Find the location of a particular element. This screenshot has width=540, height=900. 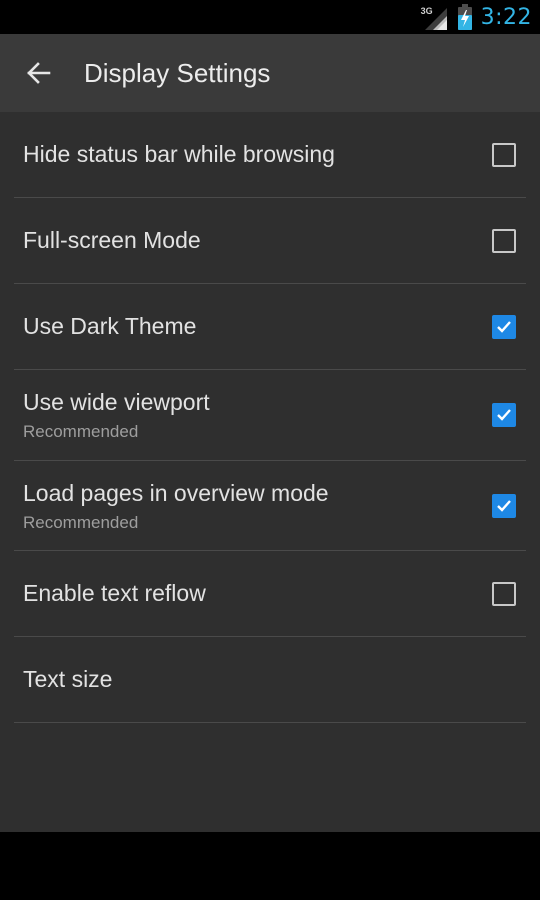

setting-dark-theme: Use Dark Theme is located at coordinates (270, 327).